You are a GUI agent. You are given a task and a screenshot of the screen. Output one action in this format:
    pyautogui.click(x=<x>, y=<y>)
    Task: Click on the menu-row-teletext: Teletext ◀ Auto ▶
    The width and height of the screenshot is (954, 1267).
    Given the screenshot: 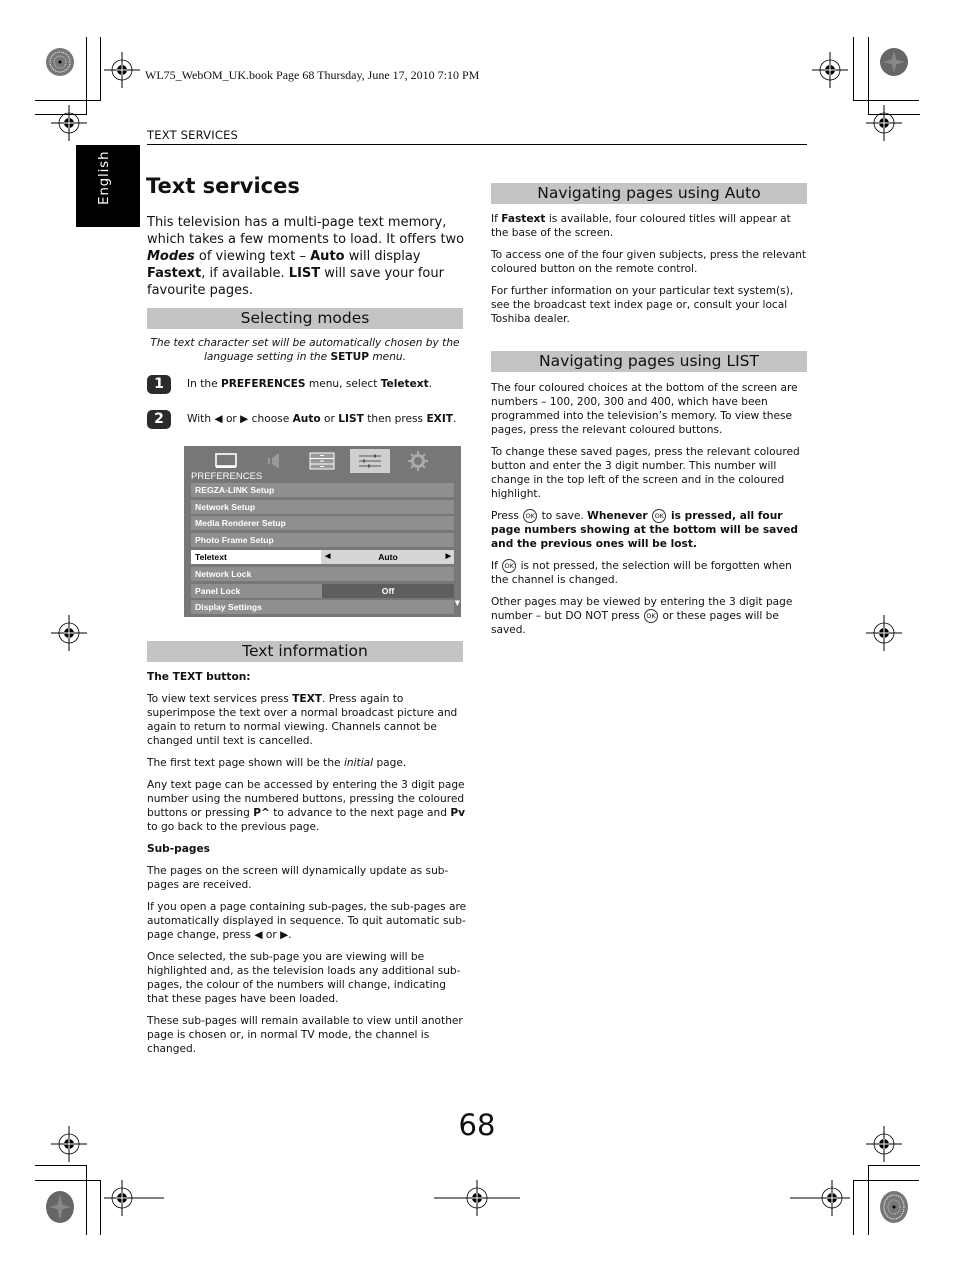 What is the action you would take?
    pyautogui.click(x=322, y=557)
    